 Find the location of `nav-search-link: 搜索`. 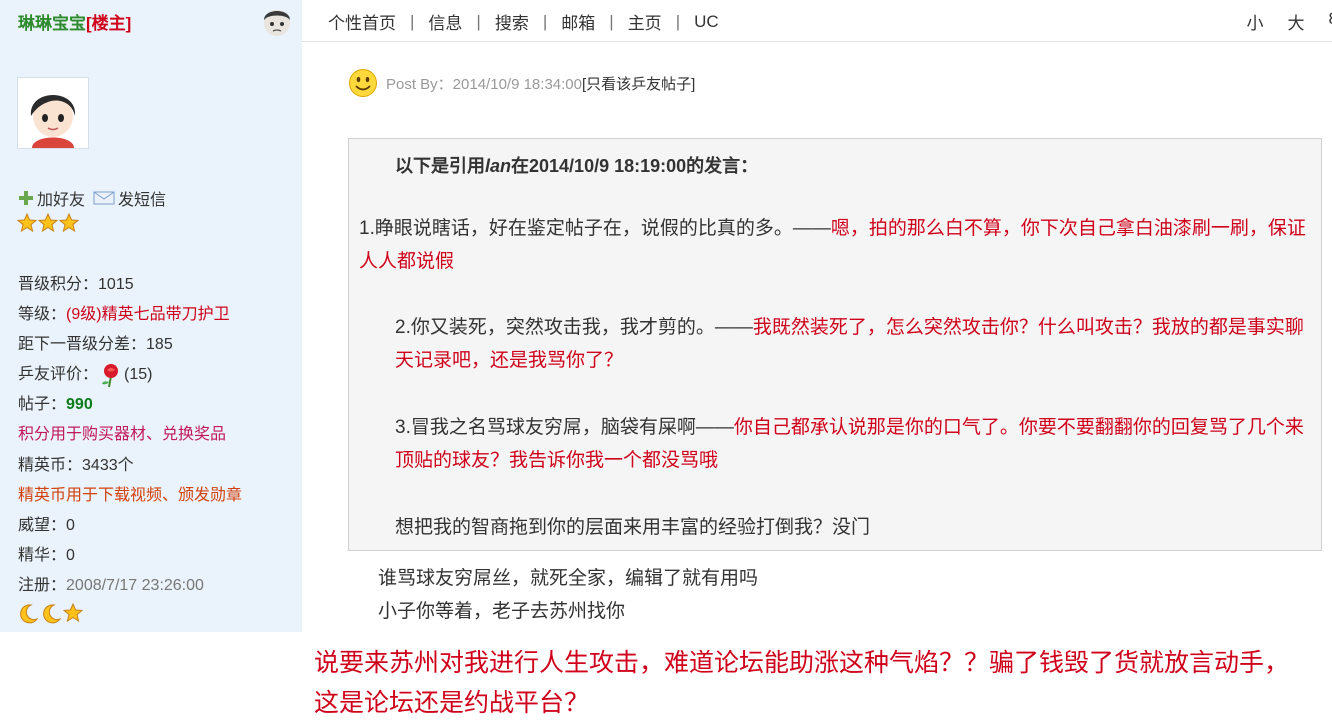

nav-search-link: 搜索 is located at coordinates (512, 21).